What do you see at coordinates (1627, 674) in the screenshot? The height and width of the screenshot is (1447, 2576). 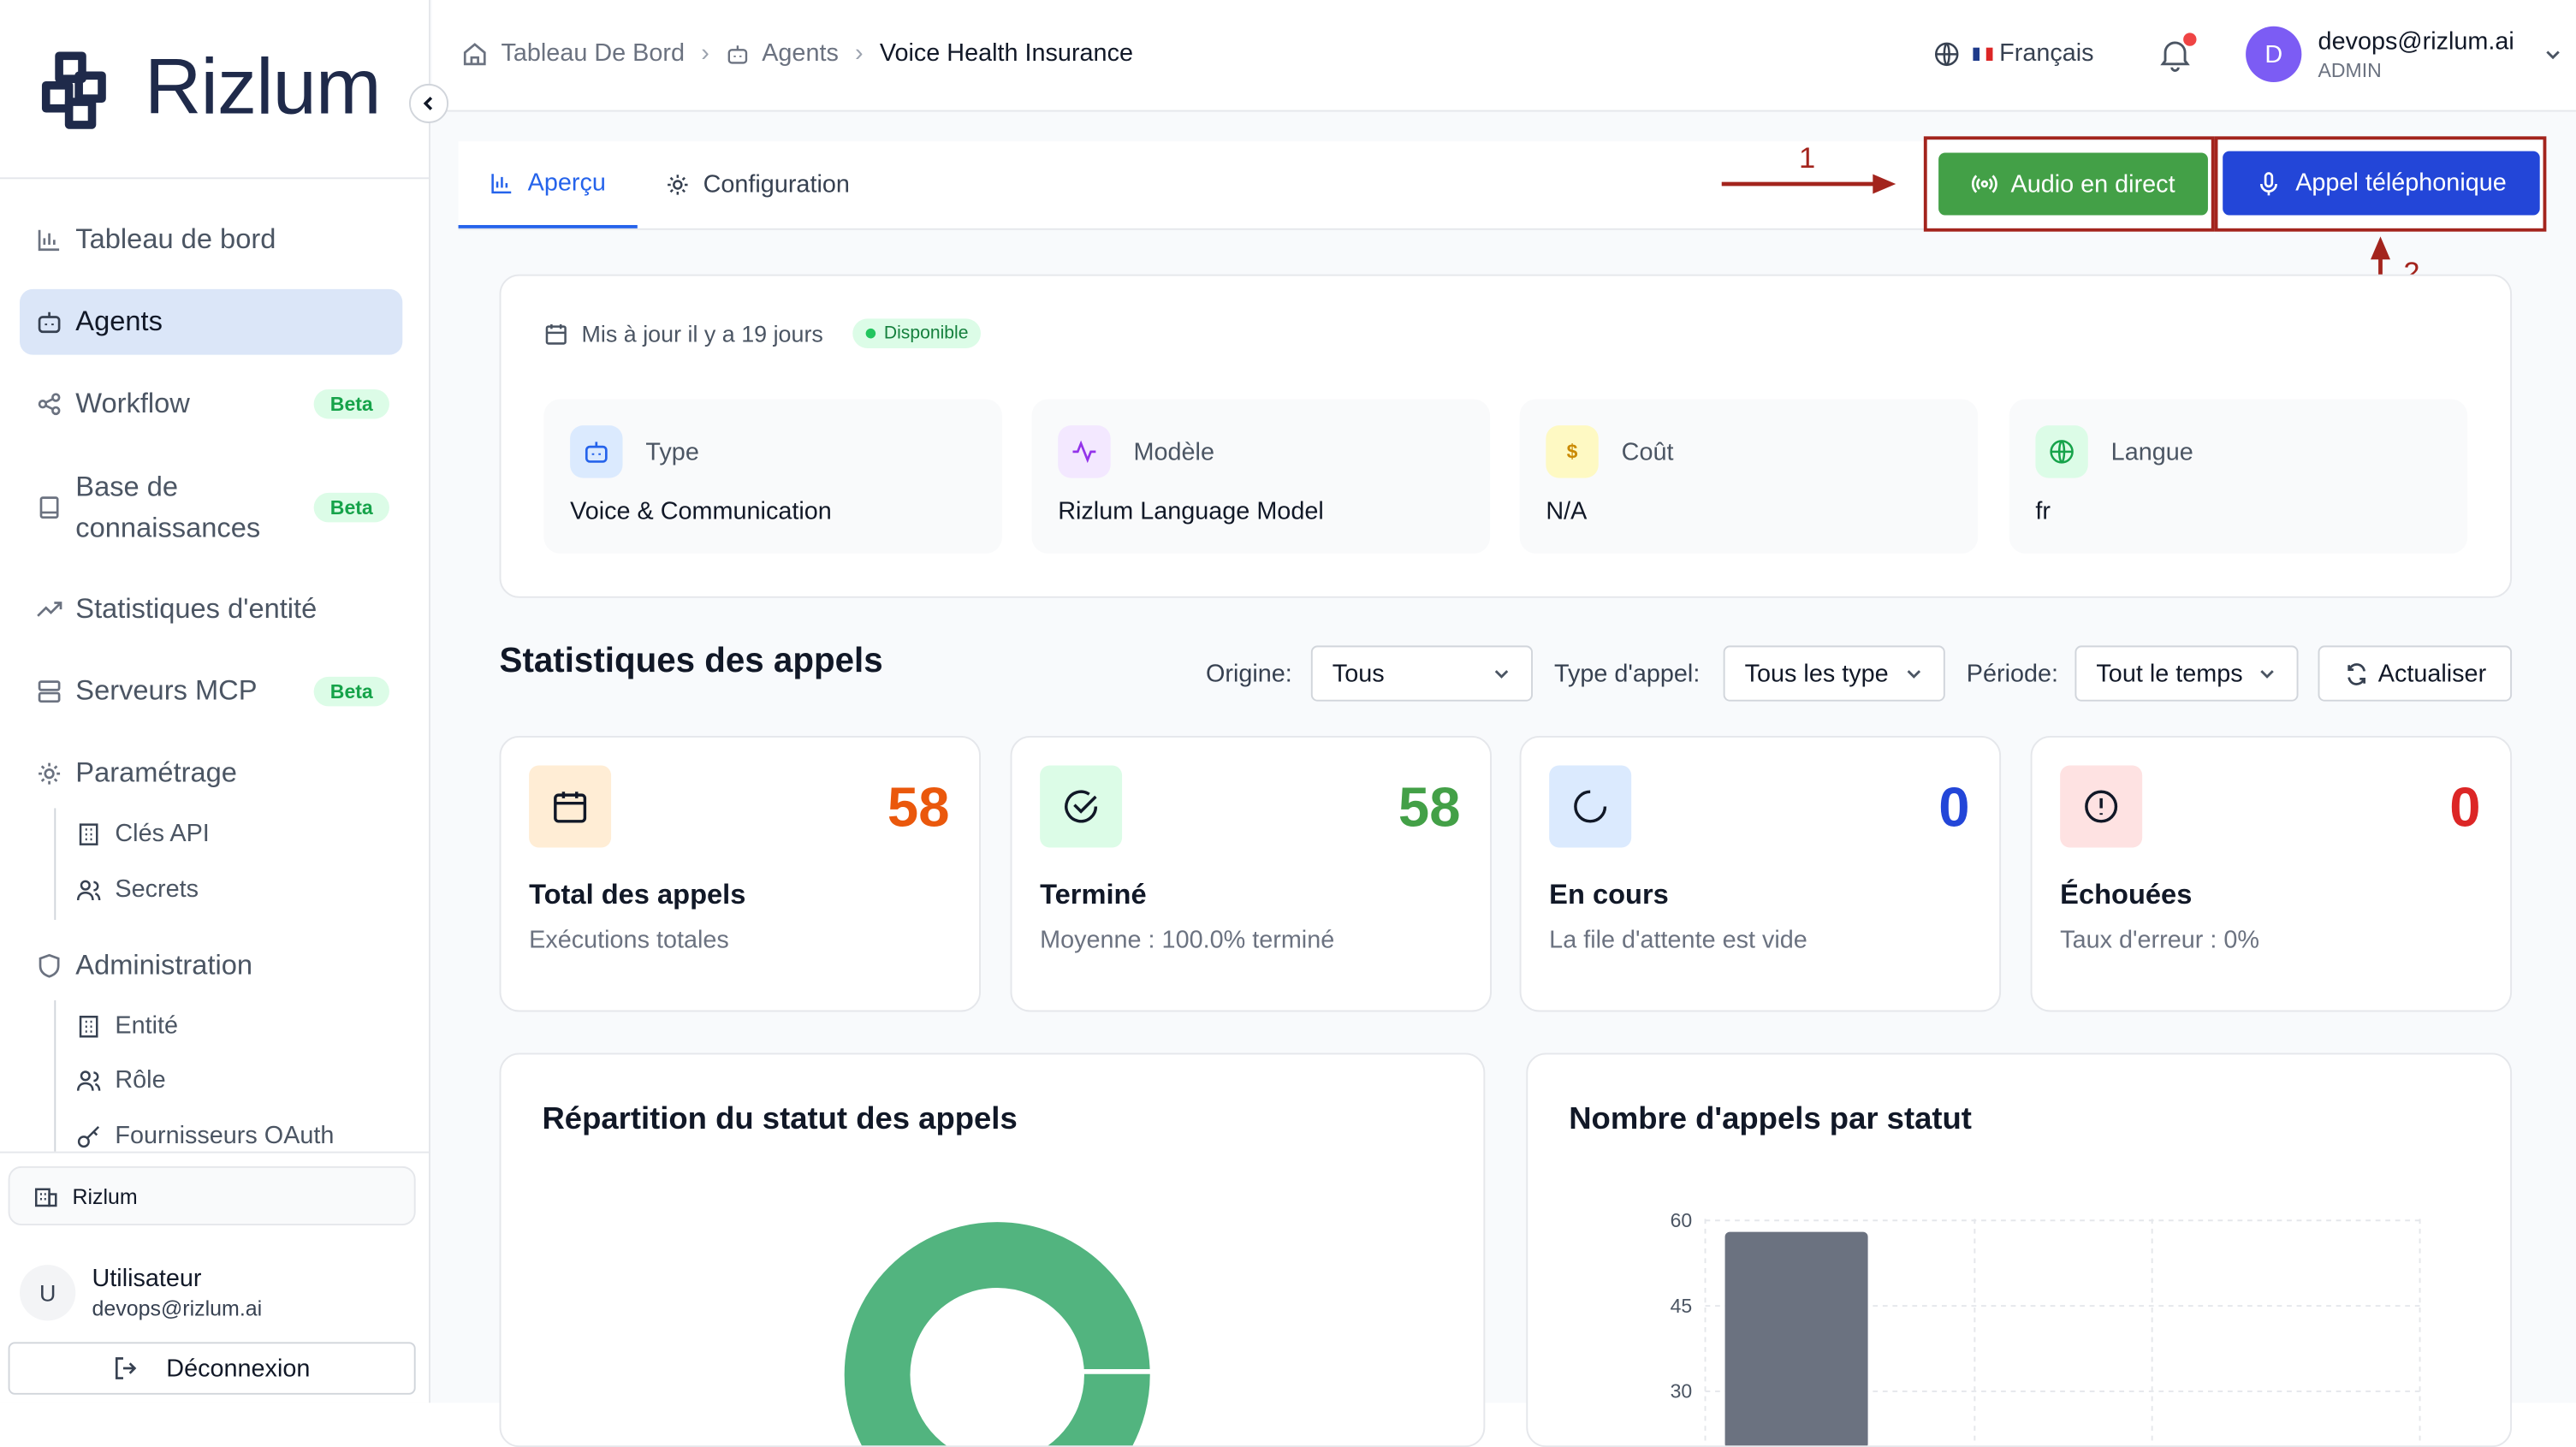 I see `filter-label: Type d'appel:` at bounding box center [1627, 674].